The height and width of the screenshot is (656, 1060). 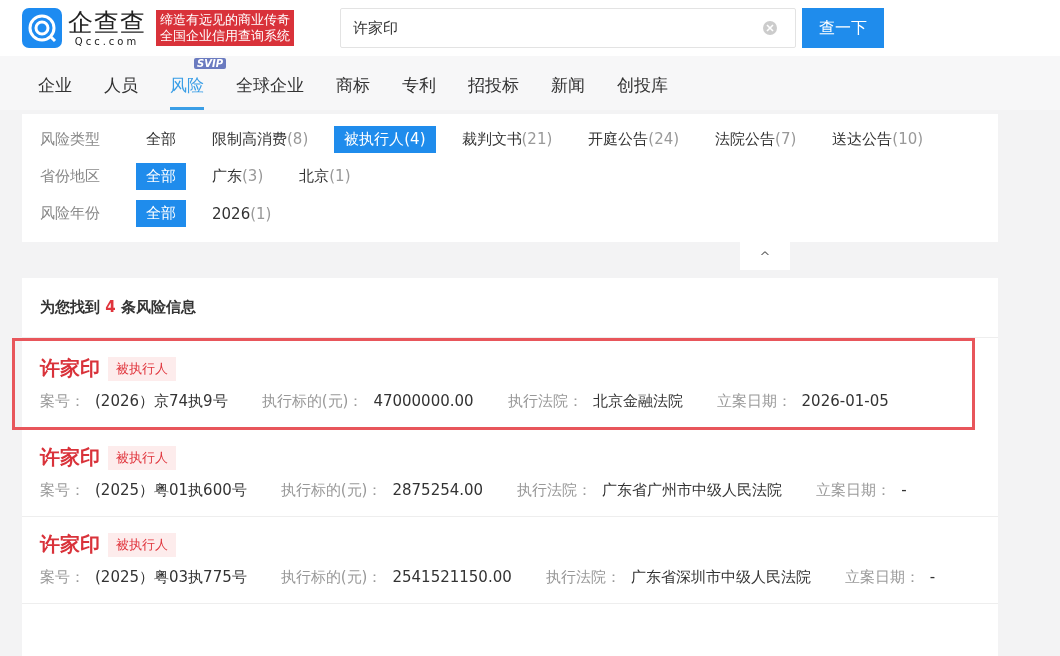 What do you see at coordinates (55, 92) in the screenshot?
I see `nav-tab: 企业` at bounding box center [55, 92].